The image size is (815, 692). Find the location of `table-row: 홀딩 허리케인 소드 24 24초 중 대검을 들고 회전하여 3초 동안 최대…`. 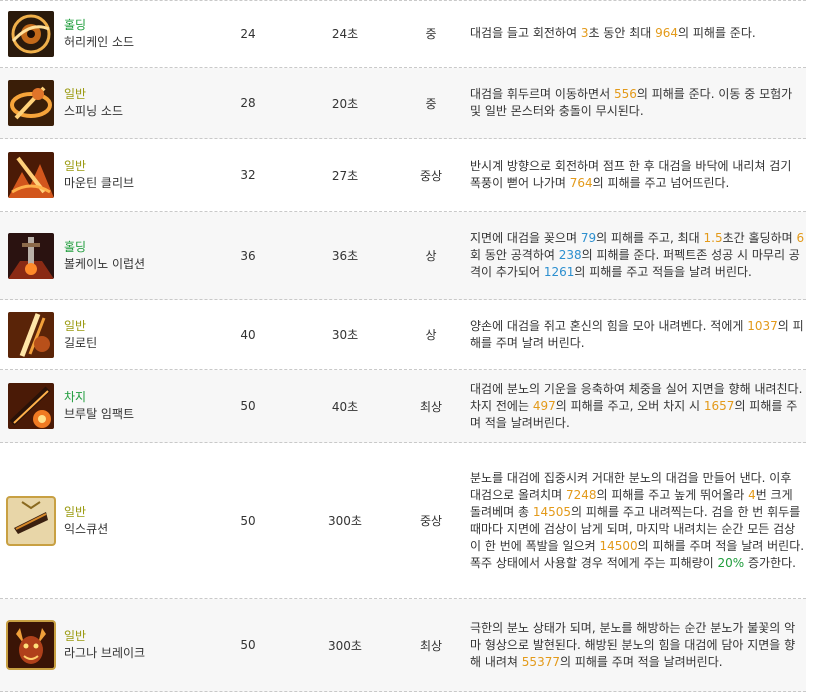

table-row: 홀딩 허리케인 소드 24 24초 중 대검을 들고 회전하여 3초 동안 최대… is located at coordinates (403, 34).